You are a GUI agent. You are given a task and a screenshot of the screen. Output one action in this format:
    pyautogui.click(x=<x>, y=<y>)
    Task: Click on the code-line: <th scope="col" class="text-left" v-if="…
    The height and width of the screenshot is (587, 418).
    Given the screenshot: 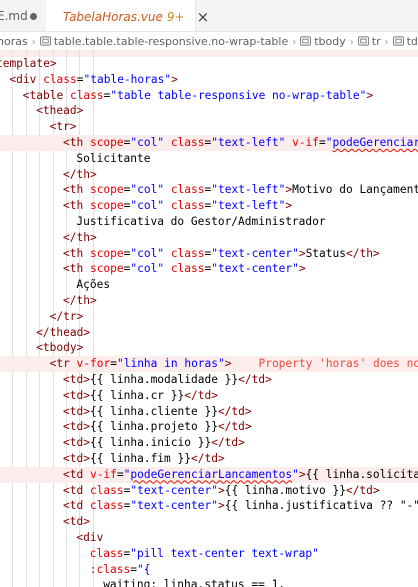 What is the action you would take?
    pyautogui.click(x=209, y=142)
    